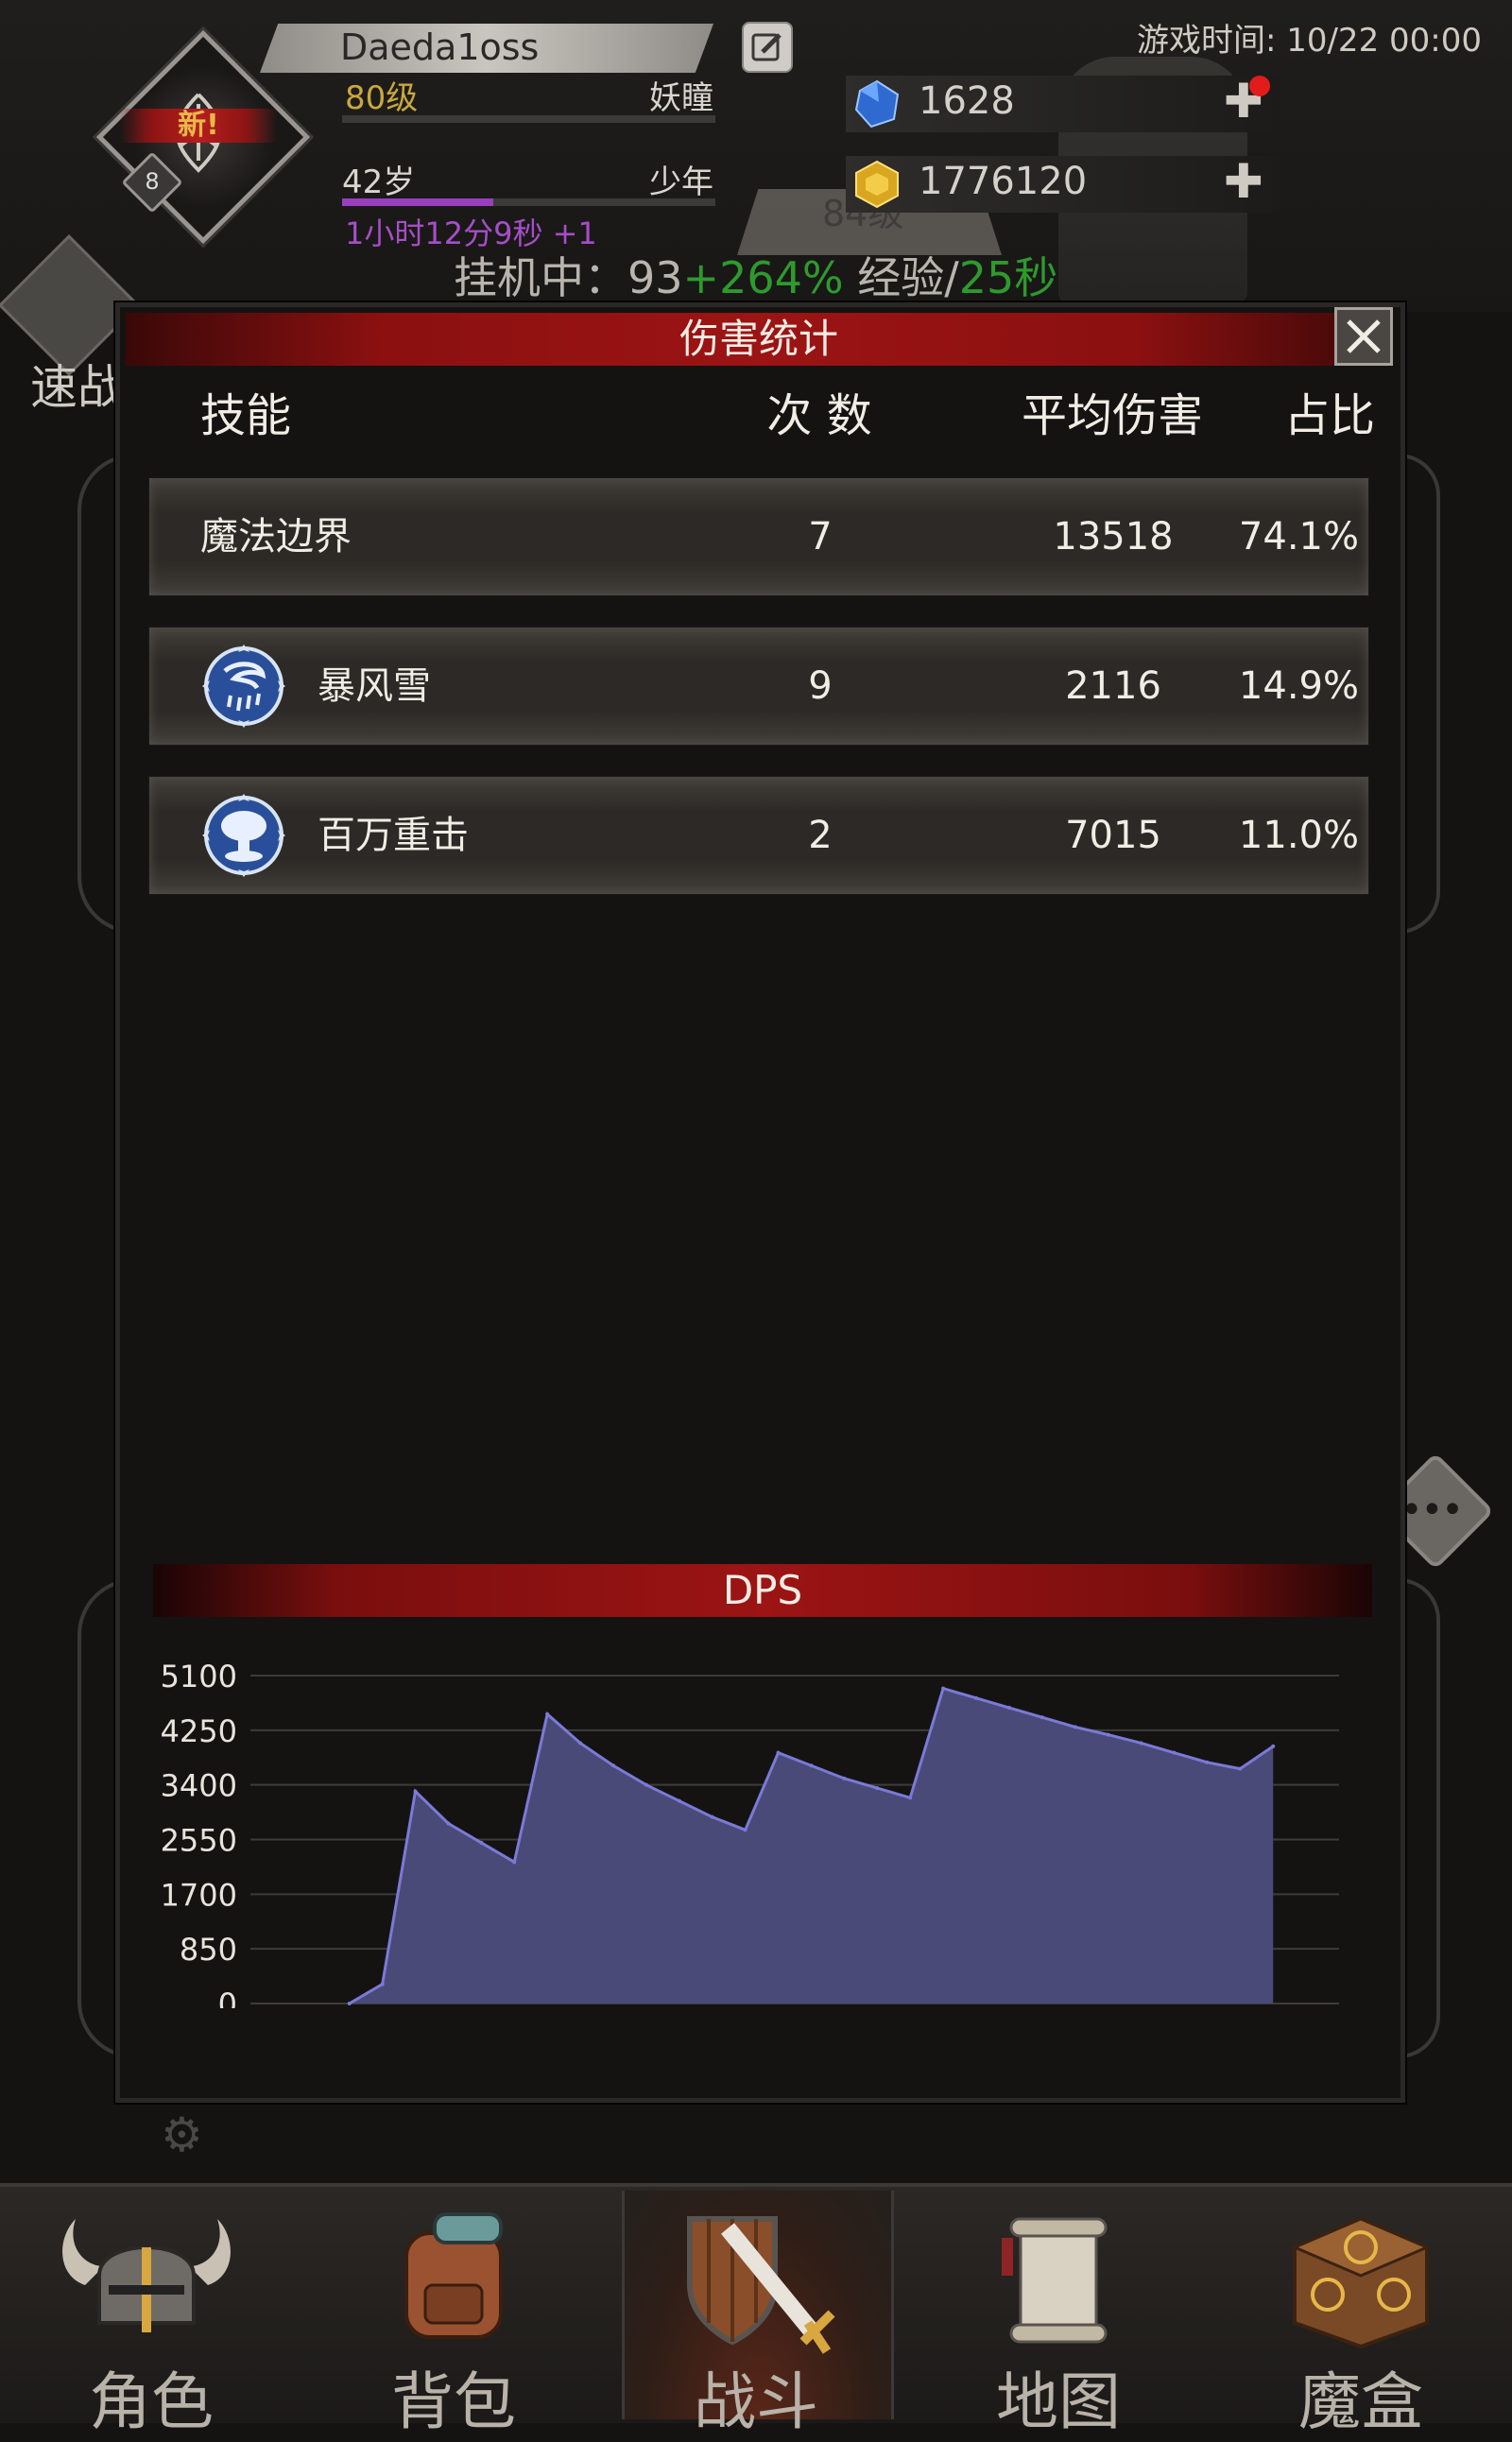  Describe the element at coordinates (453, 2401) in the screenshot. I see `nav-label: 背包` at that location.